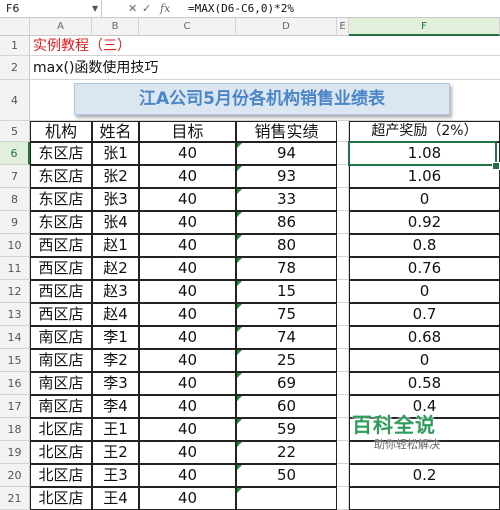 The width and height of the screenshot is (500, 510). I want to click on name-cell: 张3, so click(115, 199).